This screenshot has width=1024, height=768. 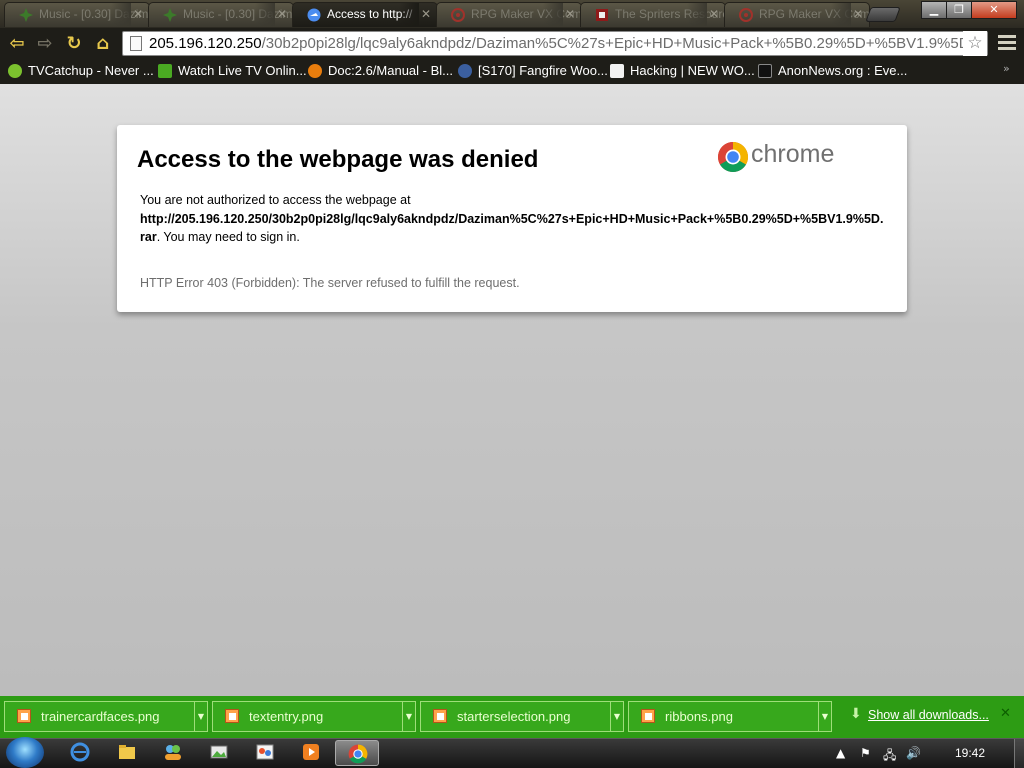 I want to click on minimize-button: ▁, so click(x=934, y=10).